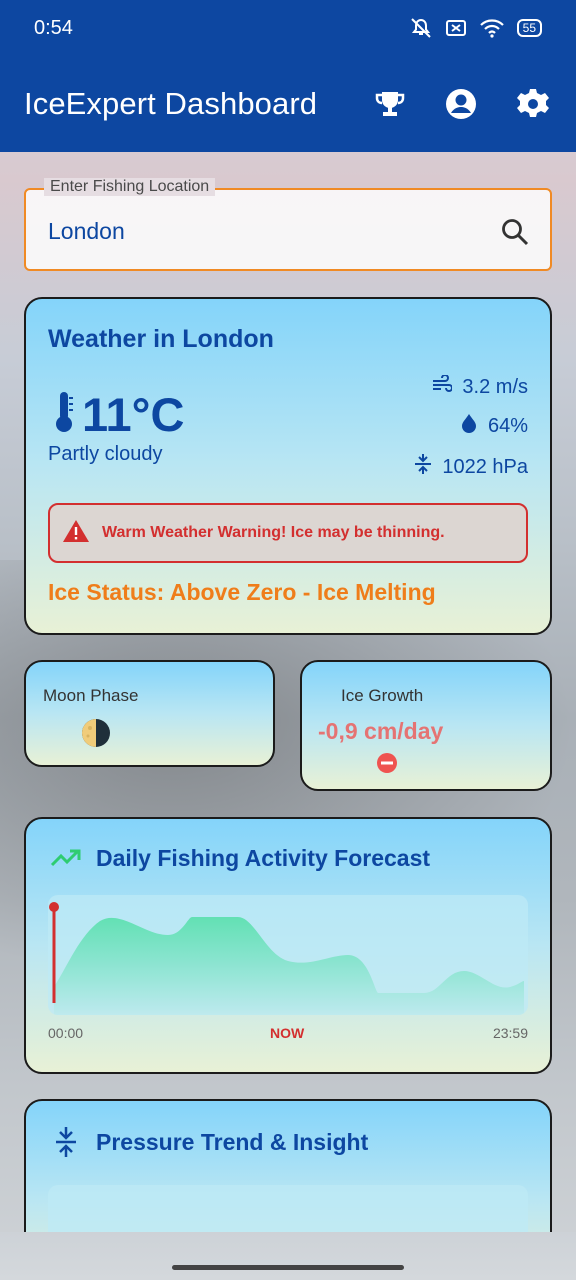 The width and height of the screenshot is (576, 1280). I want to click on activity-area, so click(289, 966).